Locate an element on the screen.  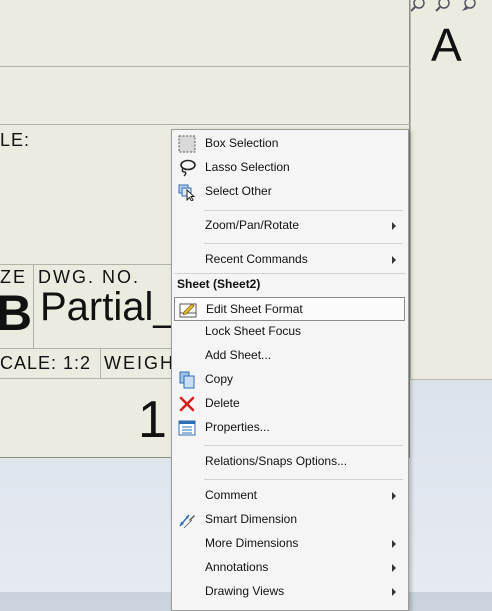
menu-item-more-dimensions: More Dimensions is located at coordinates (290, 544).